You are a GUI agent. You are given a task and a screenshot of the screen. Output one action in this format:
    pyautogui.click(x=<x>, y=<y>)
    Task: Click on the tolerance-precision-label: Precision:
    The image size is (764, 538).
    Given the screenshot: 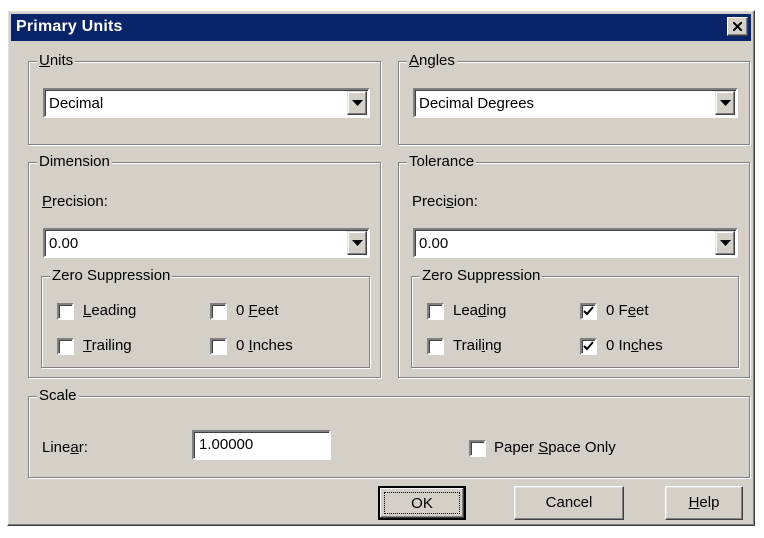 What is the action you would take?
    pyautogui.click(x=445, y=201)
    